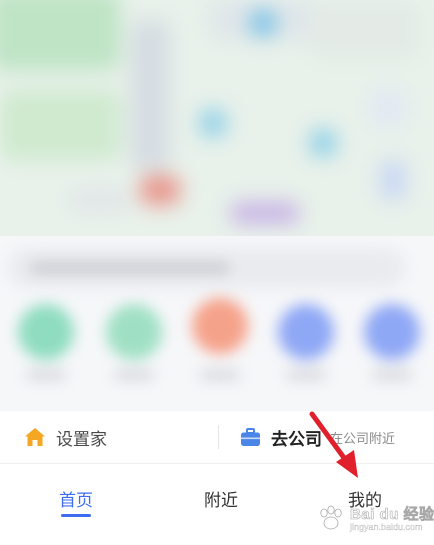 The image size is (434, 545). What do you see at coordinates (250, 436) in the screenshot?
I see `briefcase-icon` at bounding box center [250, 436].